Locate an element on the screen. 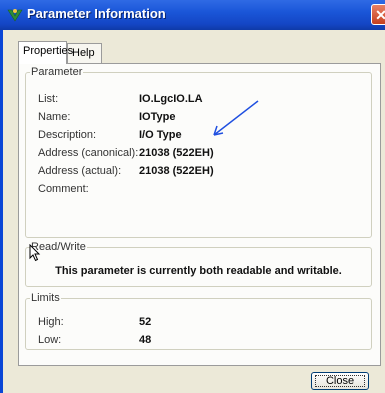 This screenshot has height=393, width=385. parameter-info-icon is located at coordinates (15, 15).